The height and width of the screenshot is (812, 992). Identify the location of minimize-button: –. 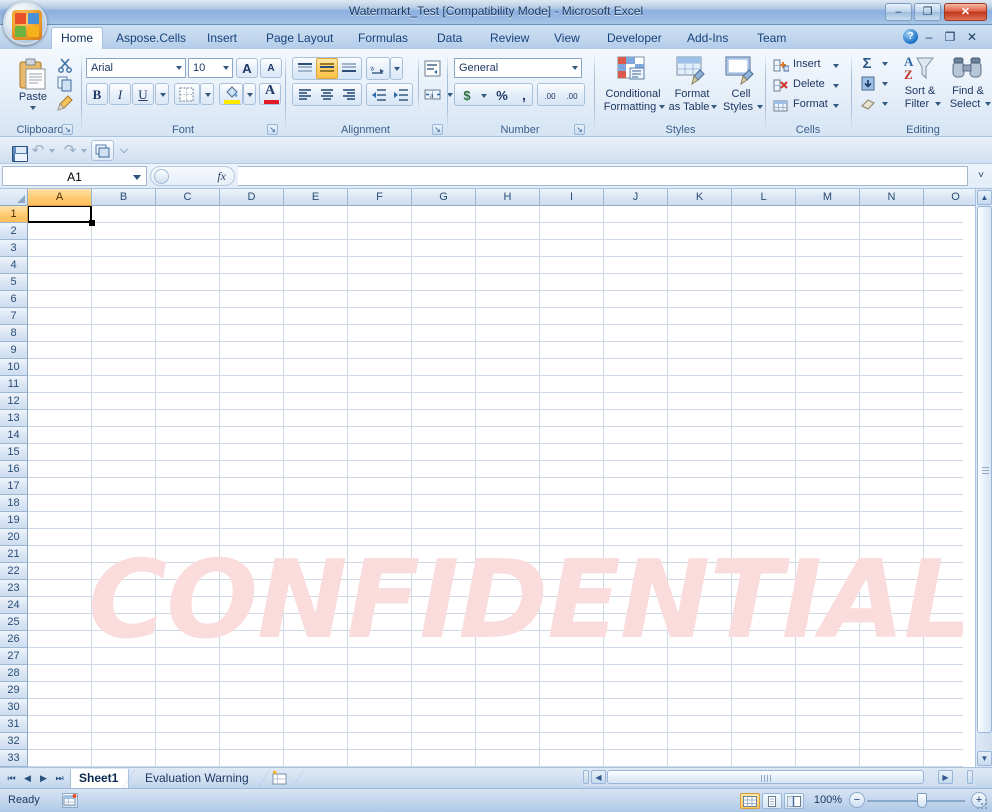
(898, 12).